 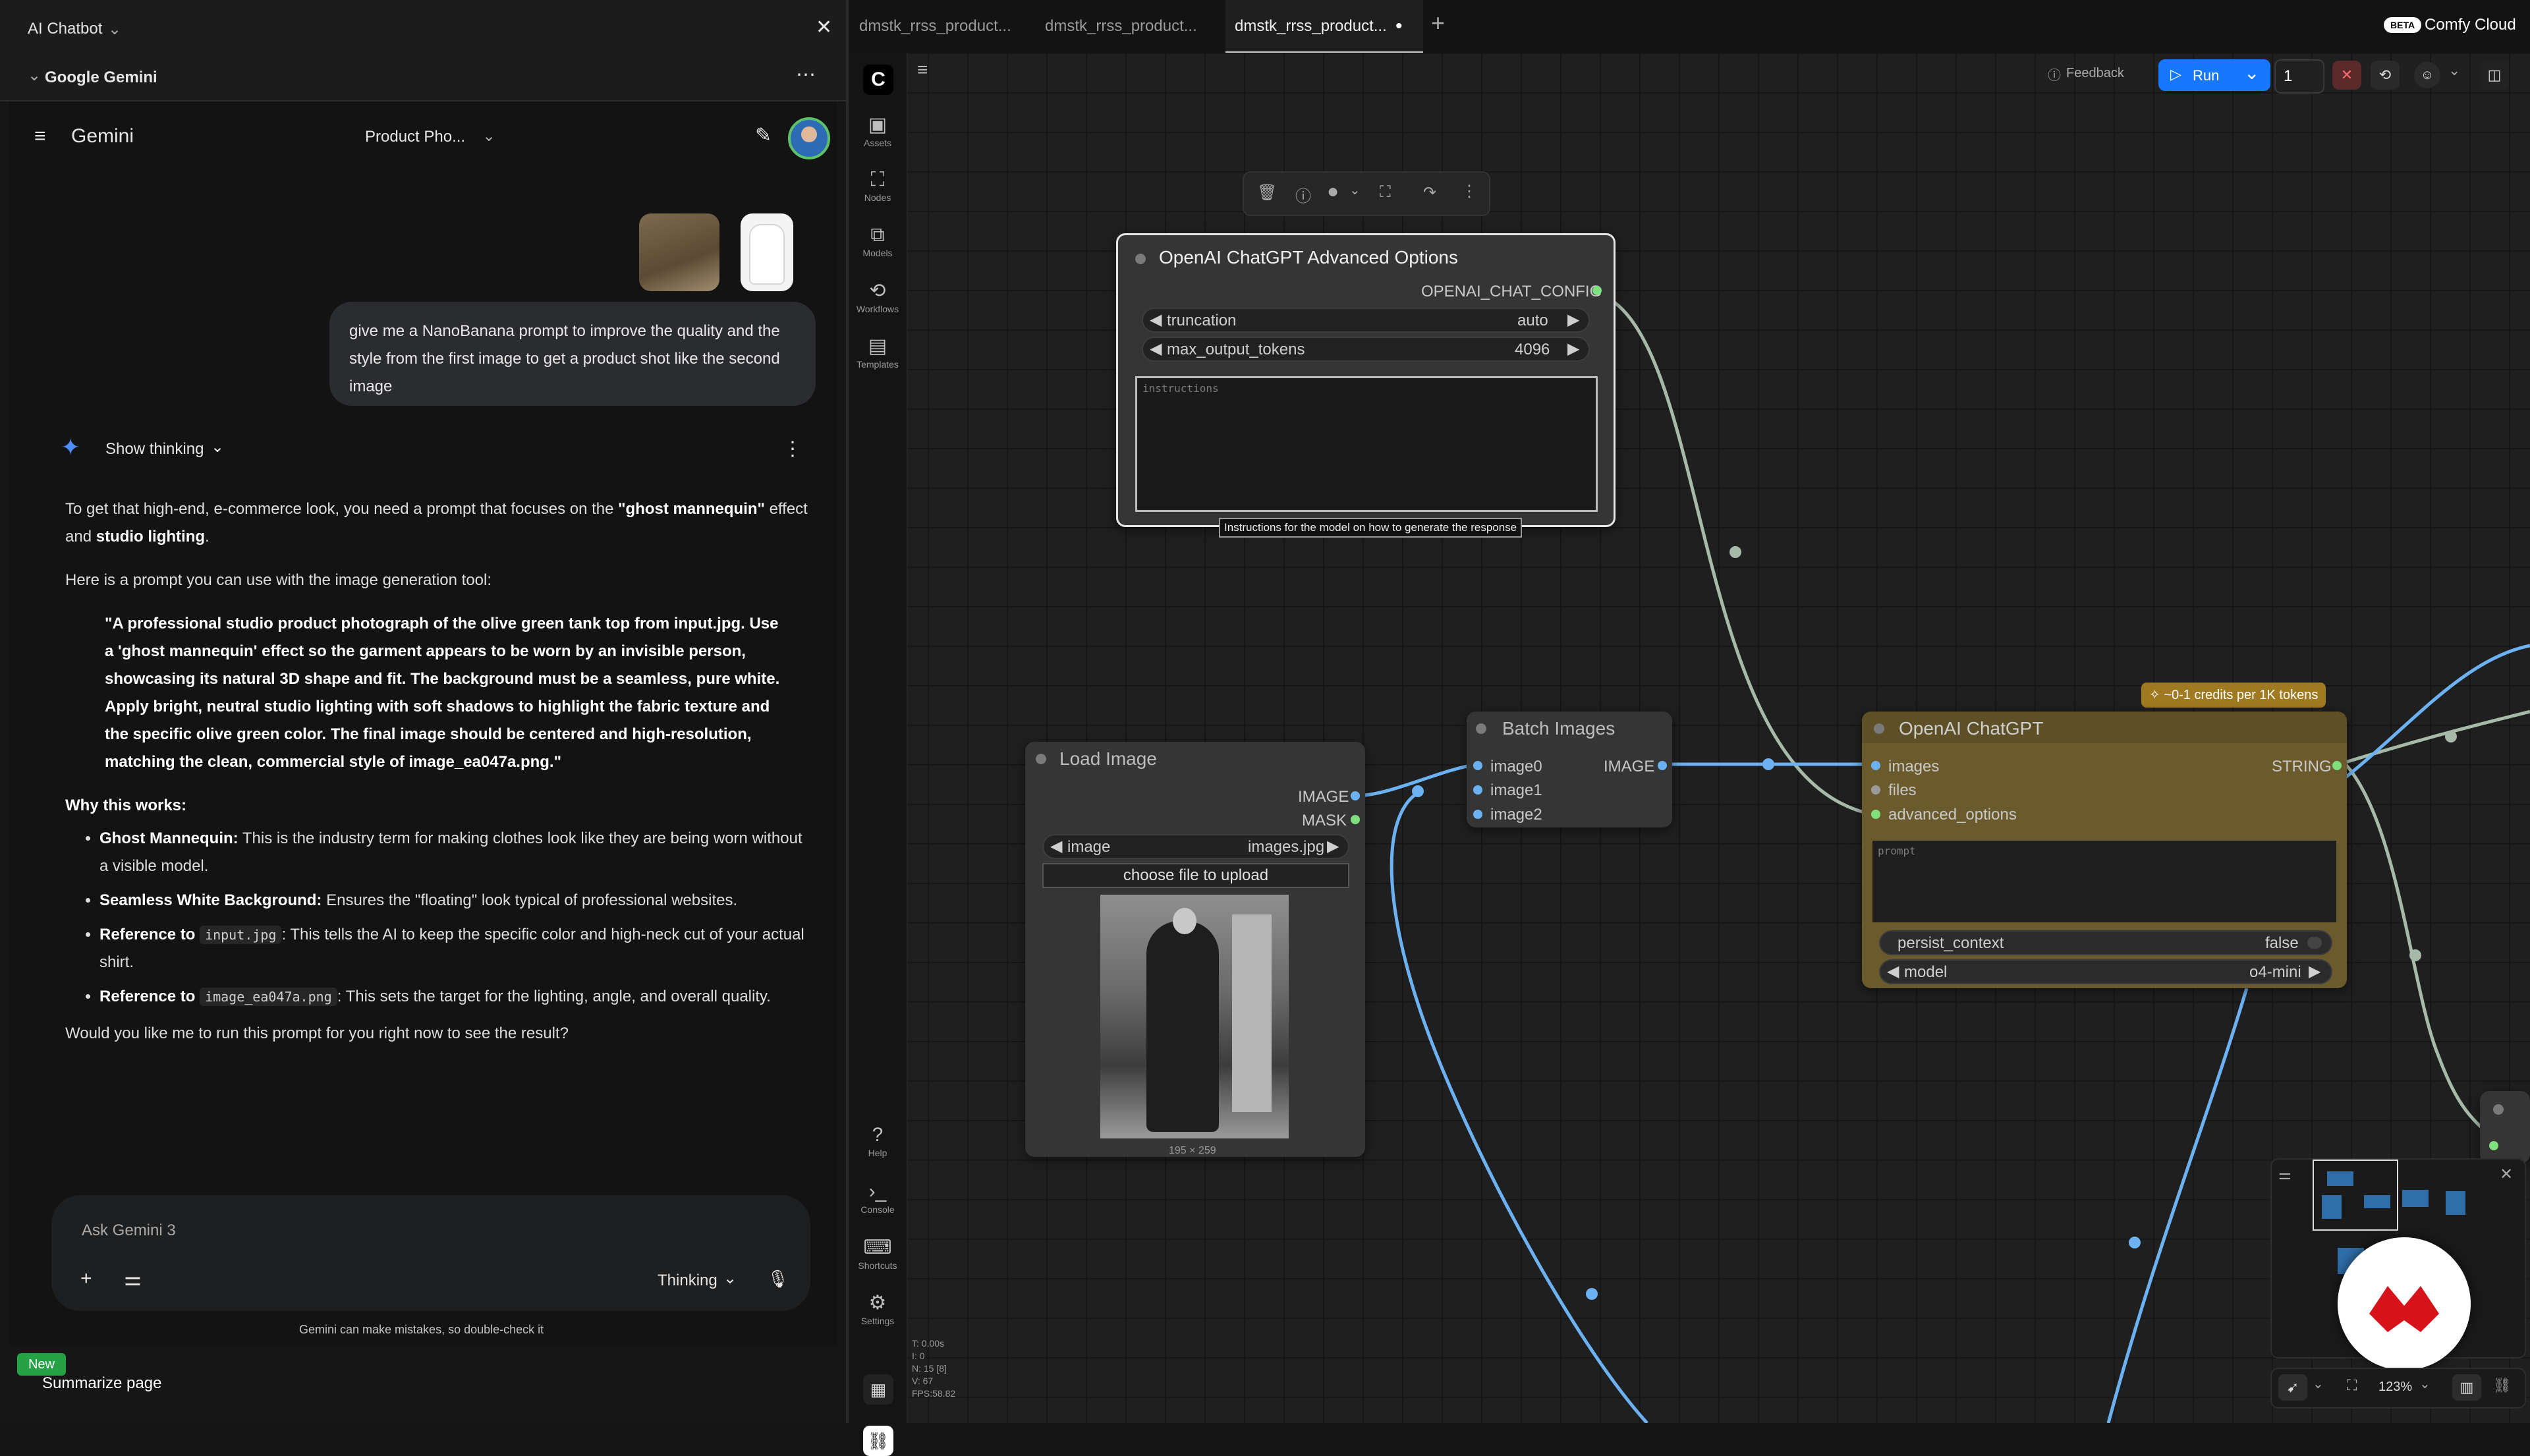 I want to click on node-partial-offscreen, so click(x=2505, y=1127).